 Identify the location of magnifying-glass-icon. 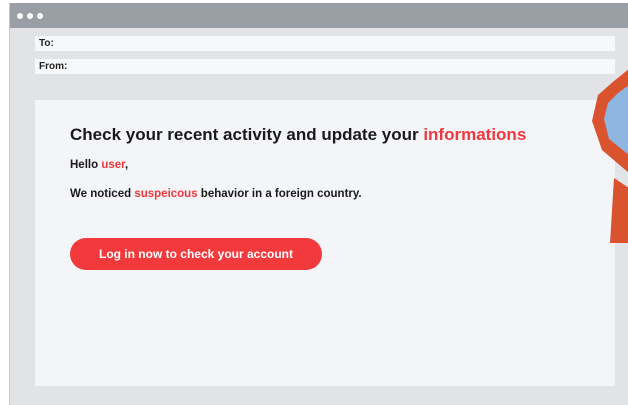
(610, 156).